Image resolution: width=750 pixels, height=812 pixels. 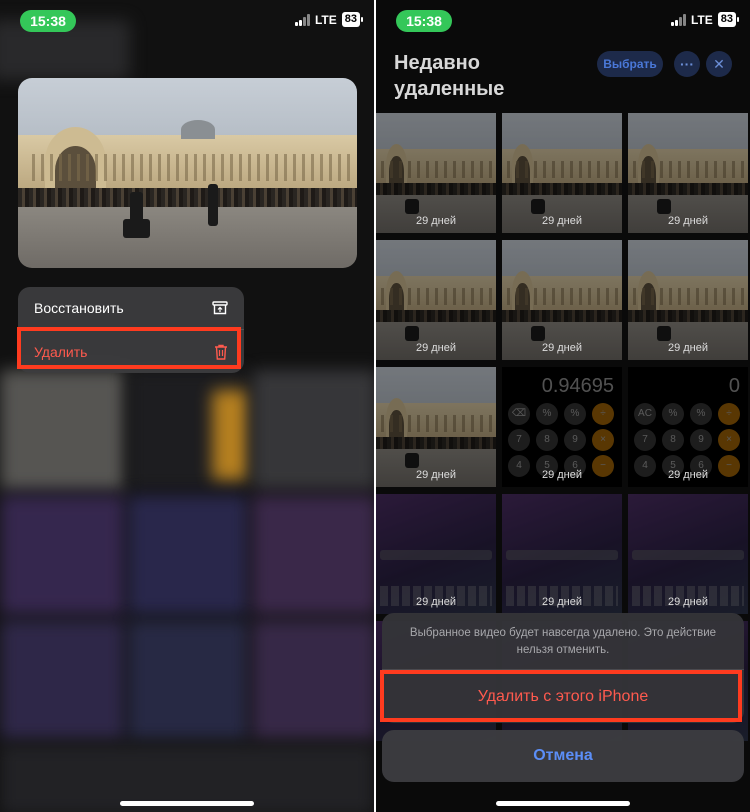 What do you see at coordinates (220, 308) in the screenshot?
I see `restore-icon` at bounding box center [220, 308].